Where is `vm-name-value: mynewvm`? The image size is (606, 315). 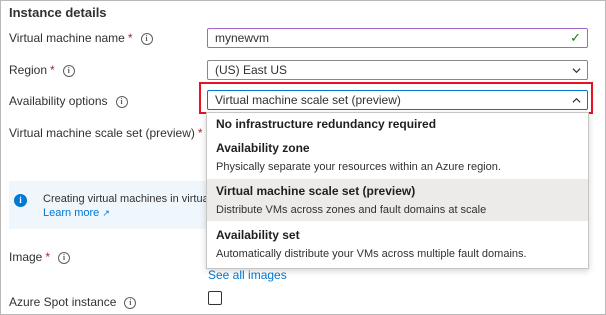
vm-name-value: mynewvm is located at coordinates (242, 38).